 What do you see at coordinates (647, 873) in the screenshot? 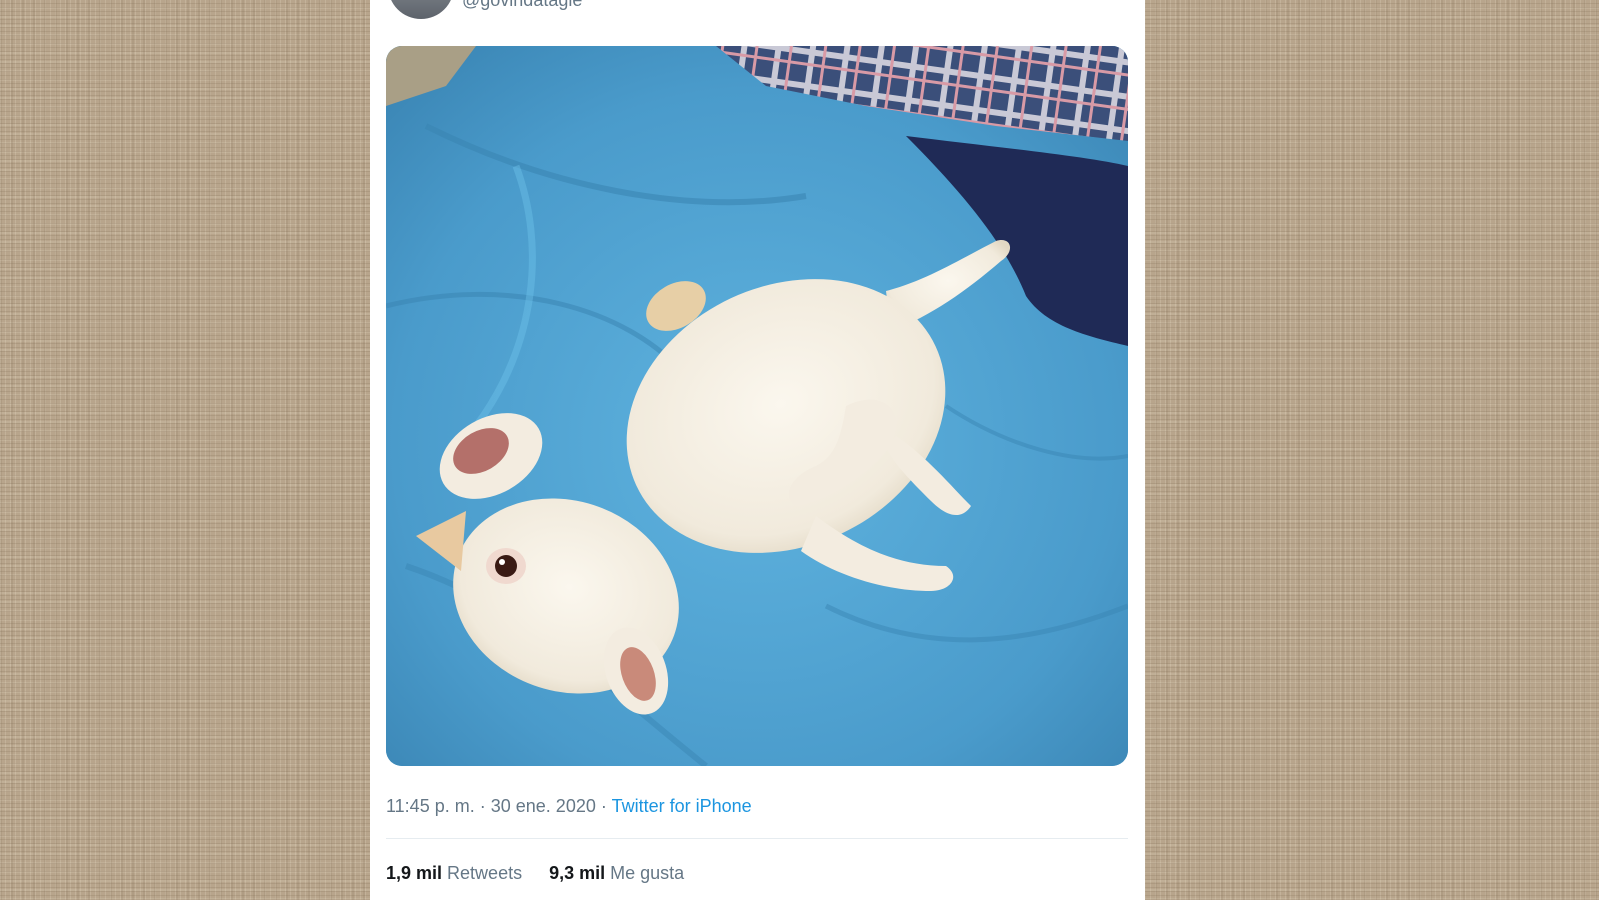
I see `likes-label: Me gusta` at bounding box center [647, 873].